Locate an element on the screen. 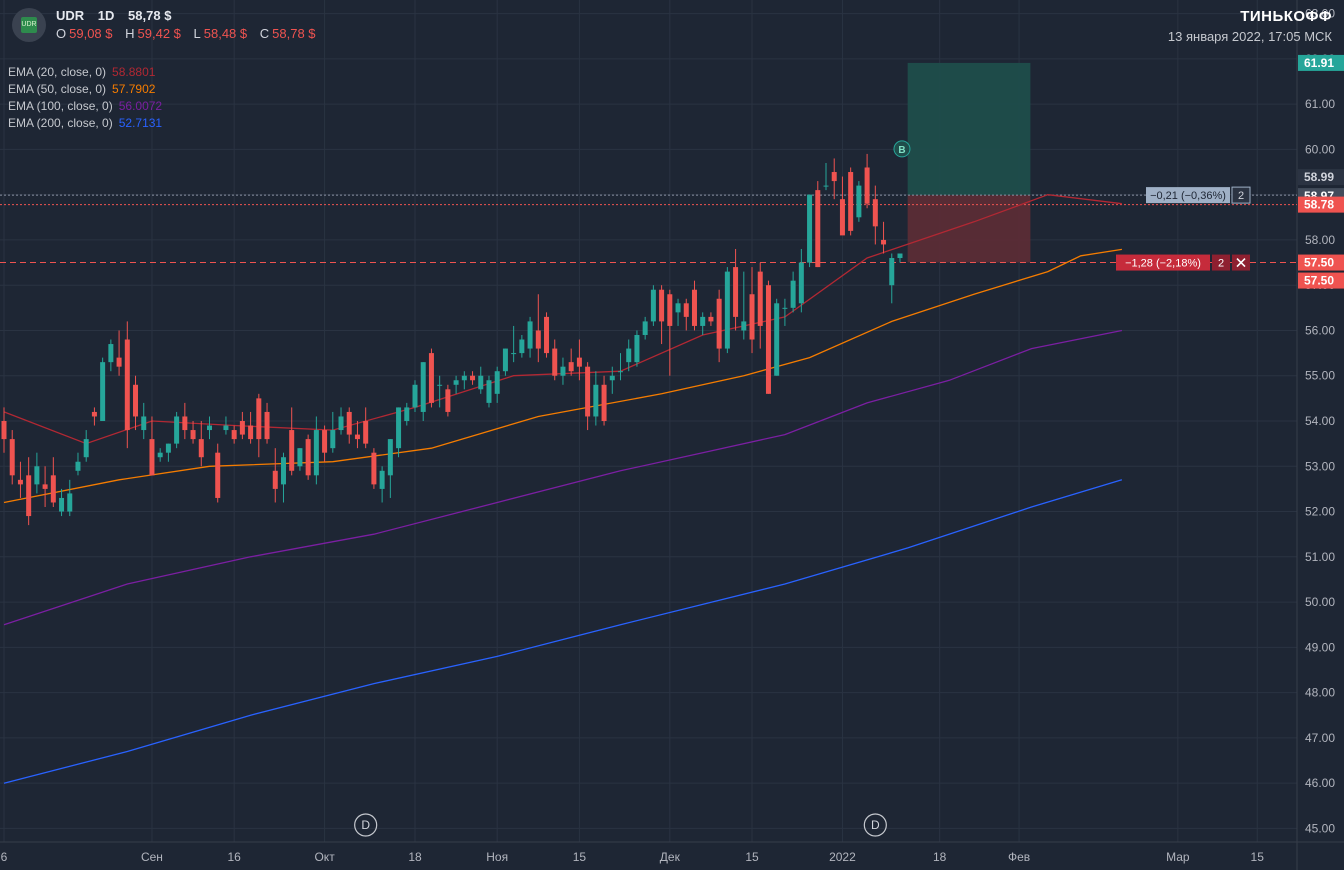  y-tick-label: 49.00 is located at coordinates (1320, 647).